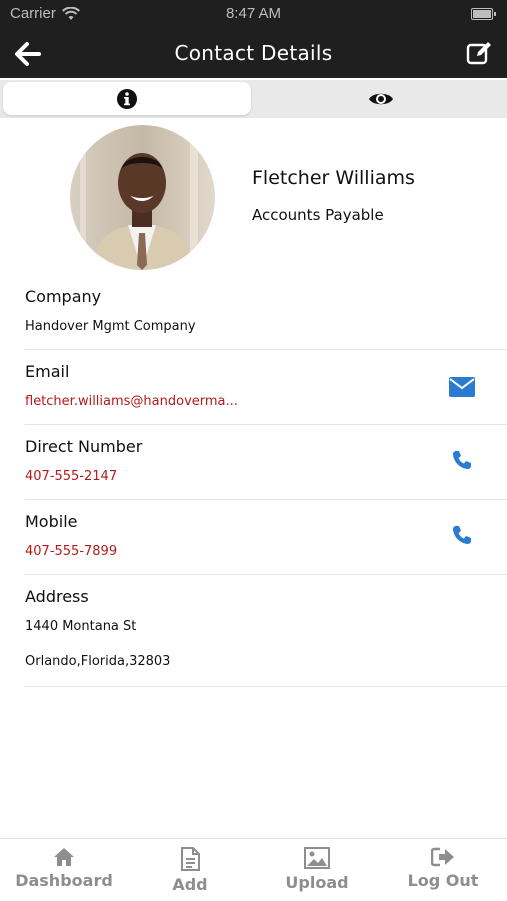 This screenshot has width=507, height=901. Describe the element at coordinates (81, 626) in the screenshot. I see `address-line-1: 1440 Montana St` at that location.